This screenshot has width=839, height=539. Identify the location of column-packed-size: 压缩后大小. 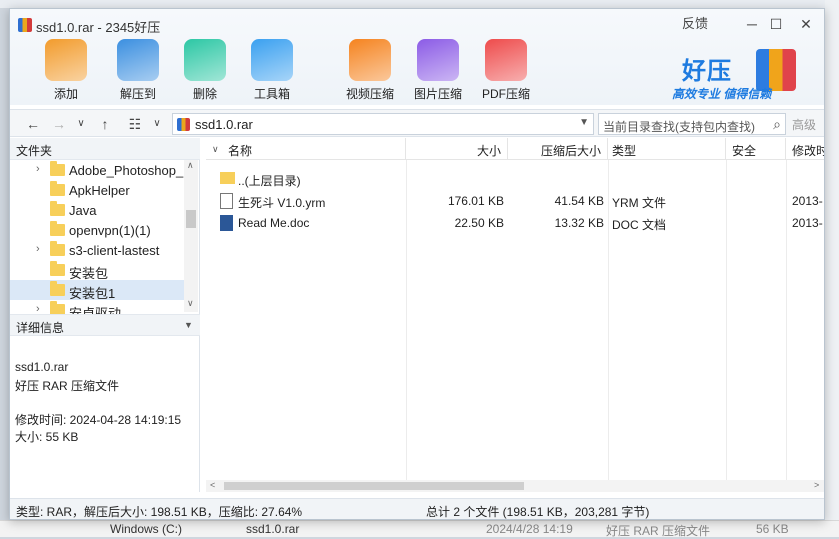
(558, 149).